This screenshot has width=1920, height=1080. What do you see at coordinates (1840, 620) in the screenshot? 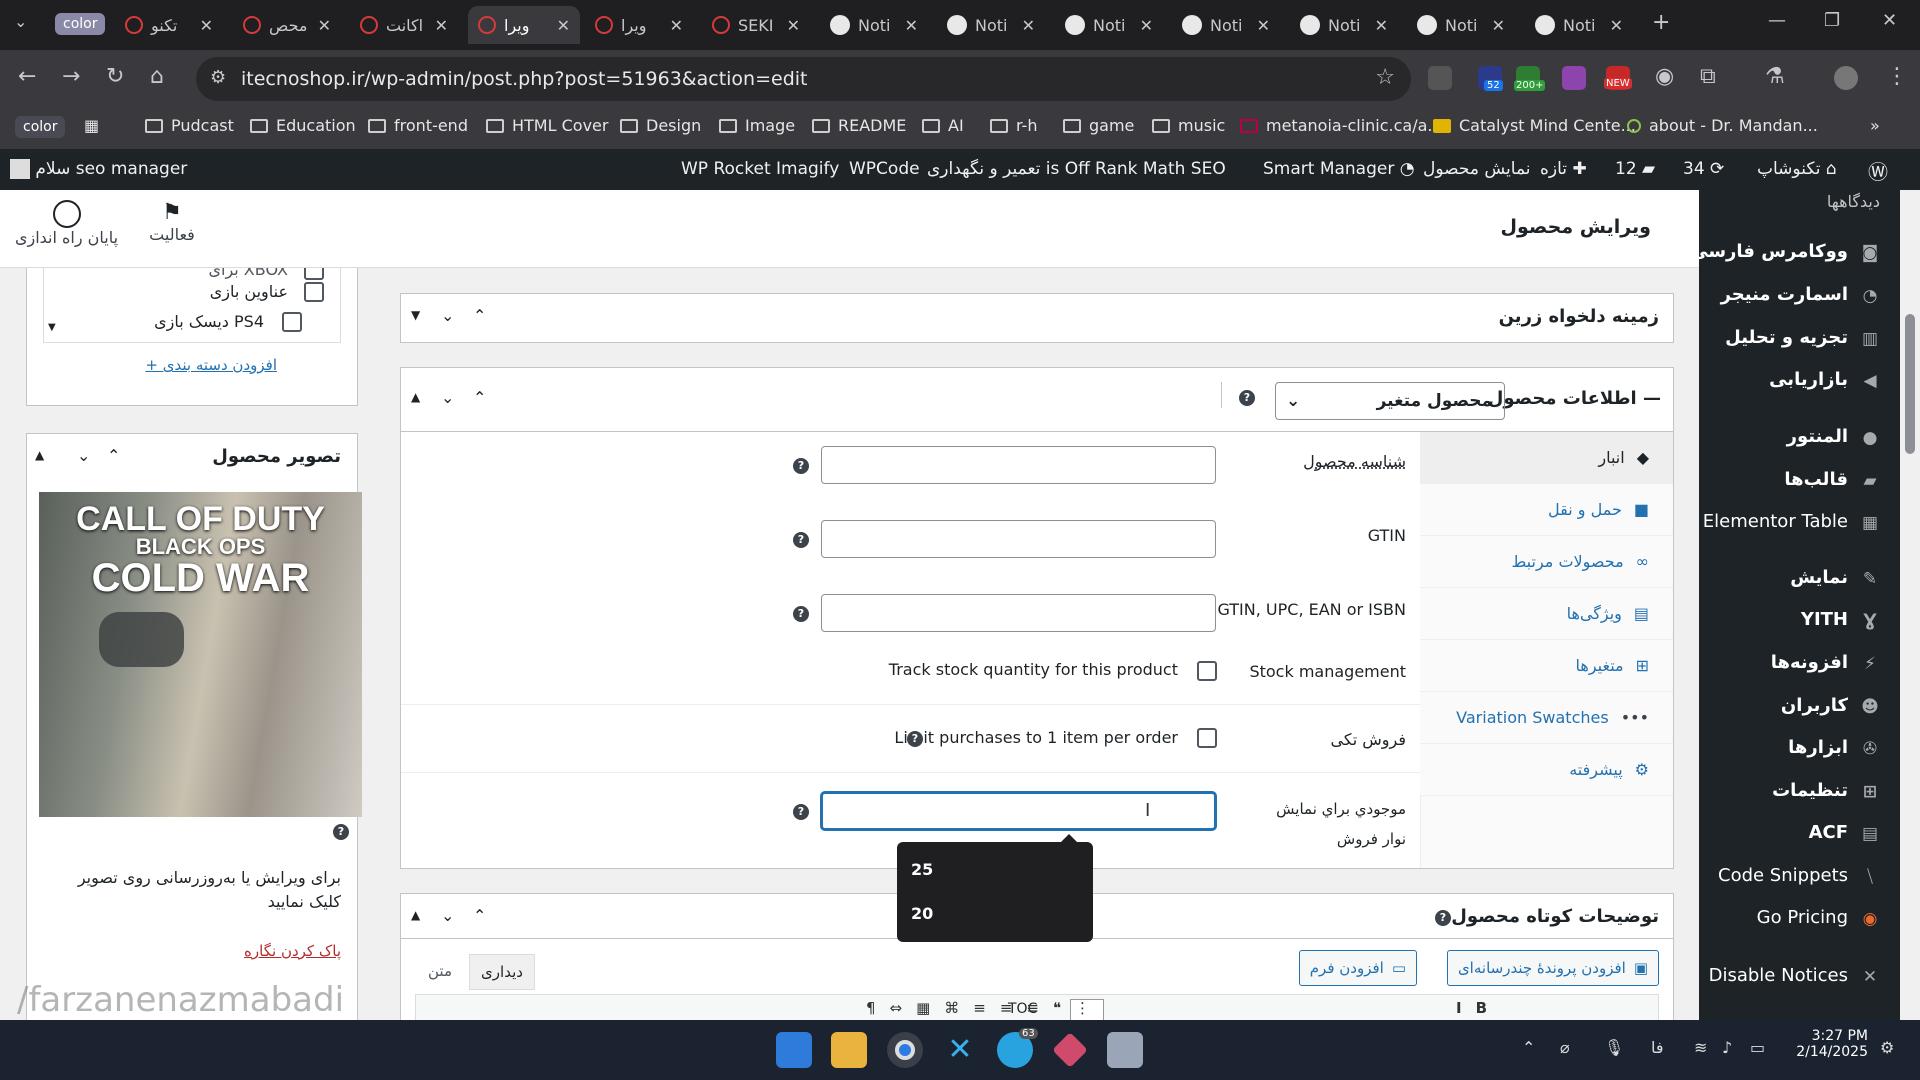
I see `sidebar-item-yith: Ɣ YITH` at bounding box center [1840, 620].